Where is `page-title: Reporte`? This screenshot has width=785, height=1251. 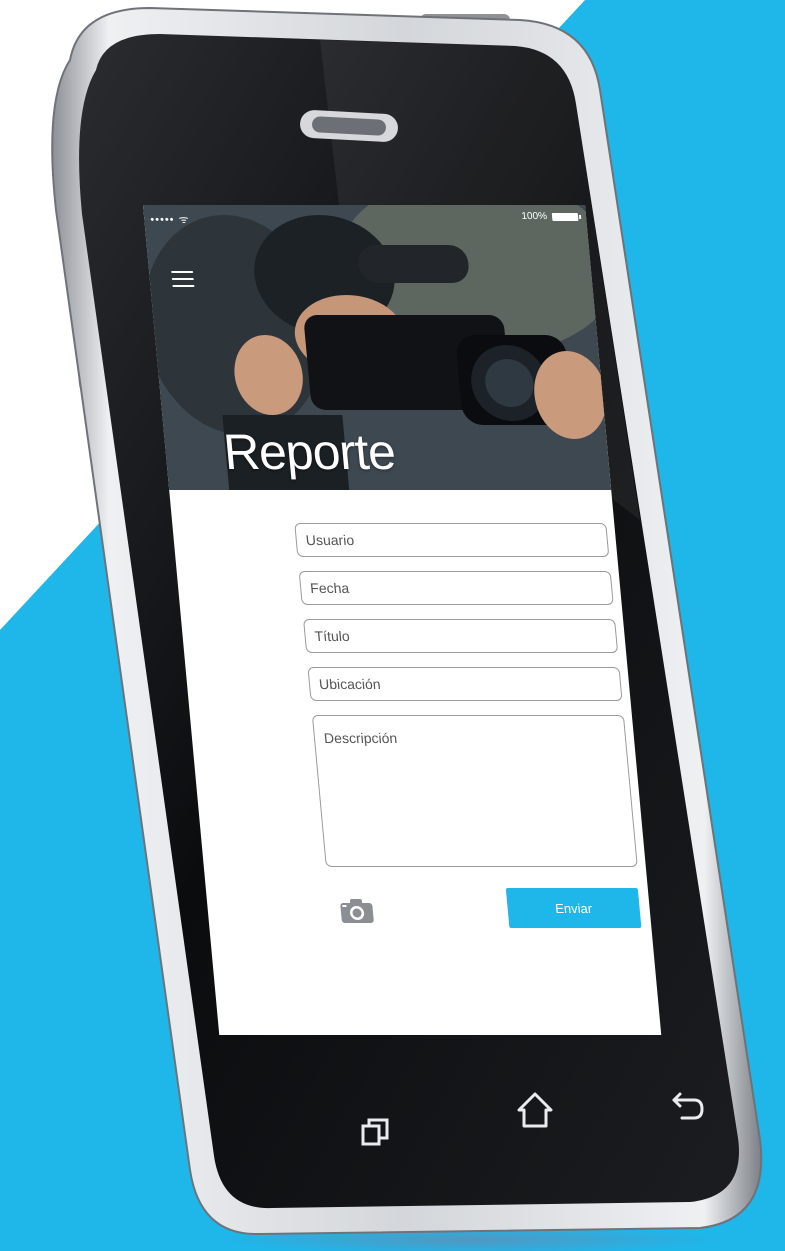 page-title: Reporte is located at coordinates (309, 452).